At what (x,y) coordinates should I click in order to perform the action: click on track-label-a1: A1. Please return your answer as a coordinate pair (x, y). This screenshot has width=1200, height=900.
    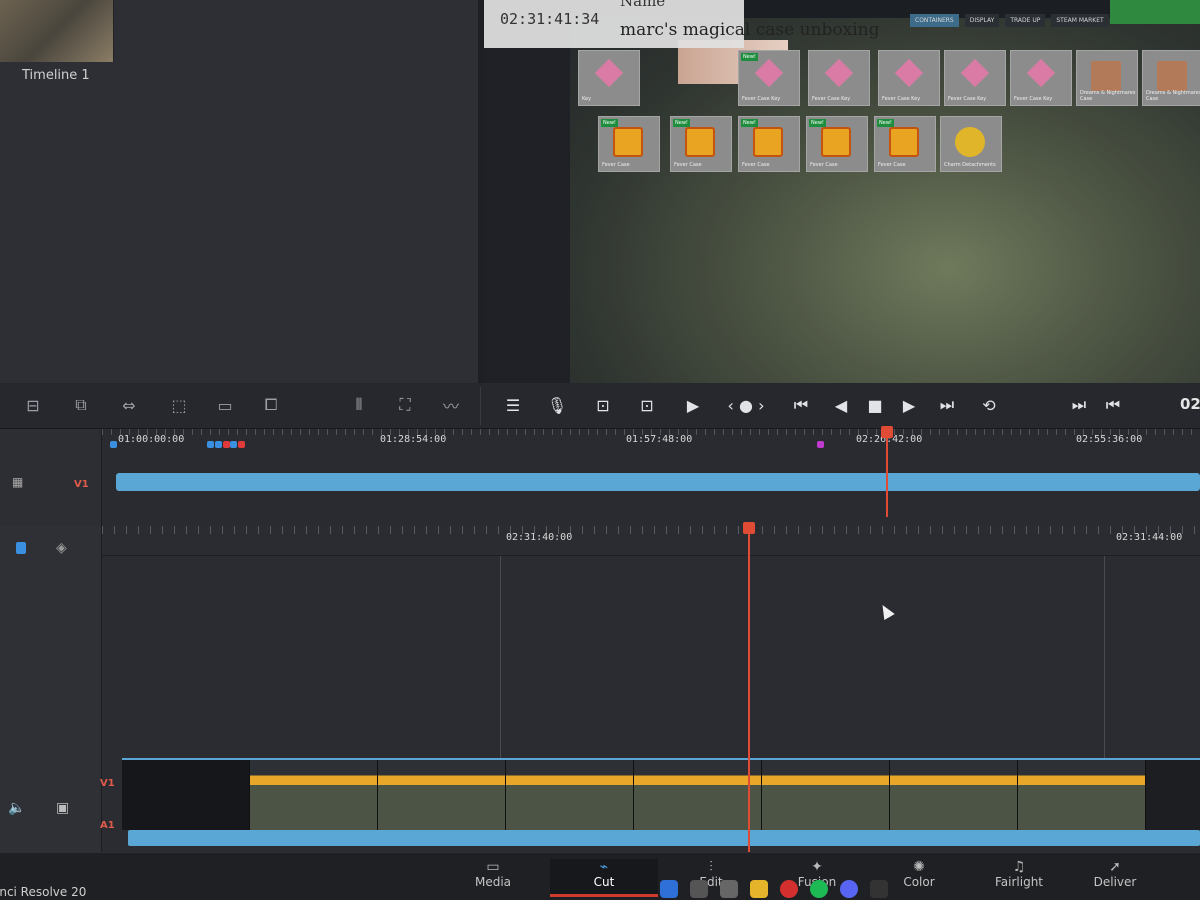
    Looking at the image, I should click on (107, 825).